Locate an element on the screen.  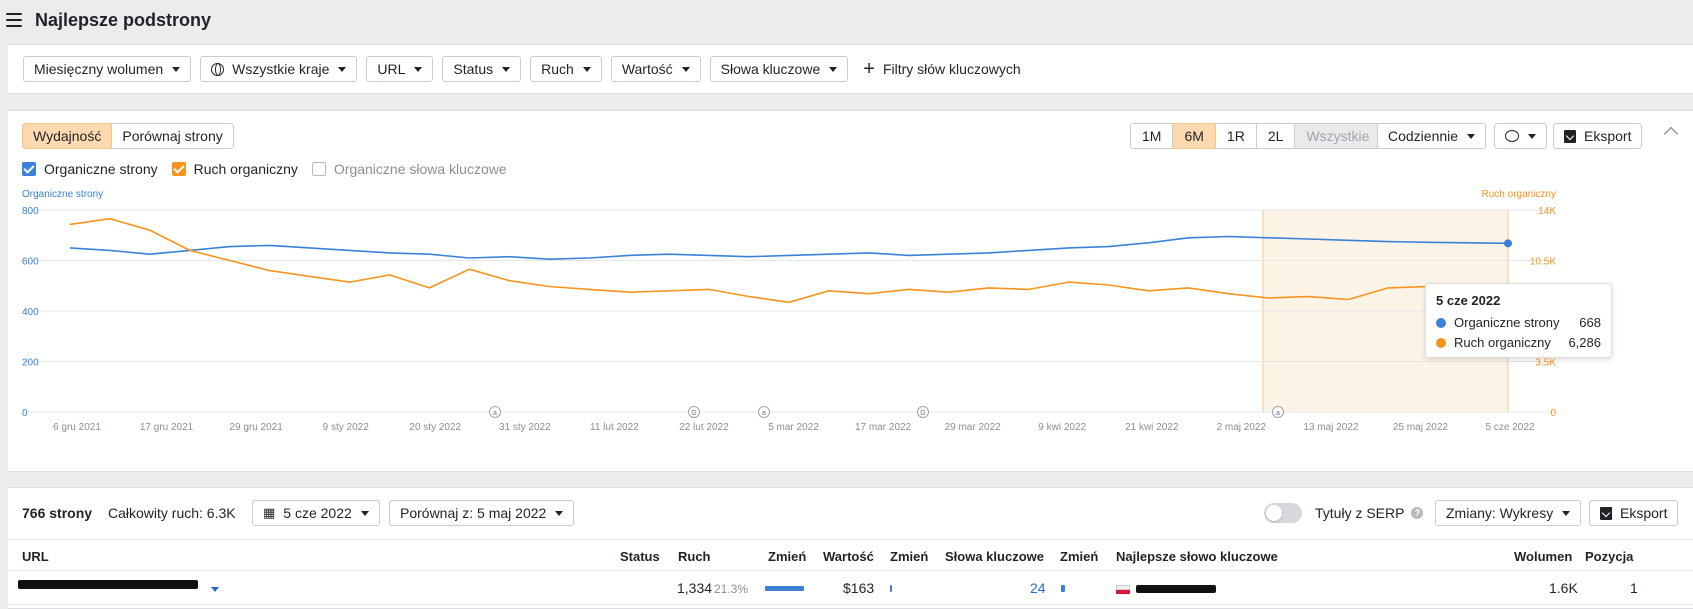
x-tick-label: 29 mar 2022 is located at coordinates (973, 427).